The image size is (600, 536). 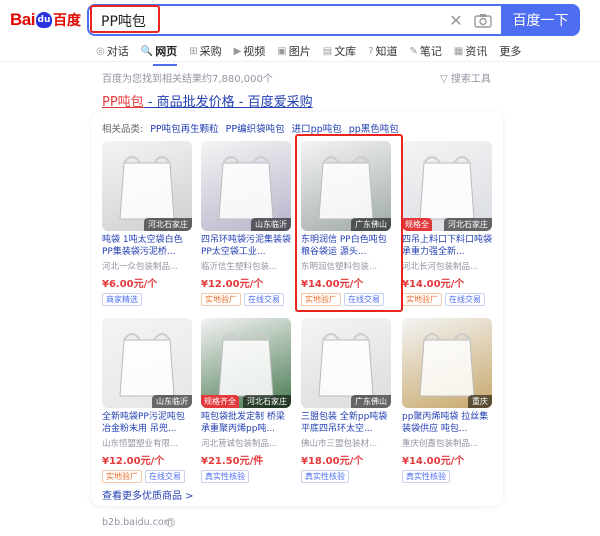 I want to click on doc-icon: ▤, so click(x=327, y=51).